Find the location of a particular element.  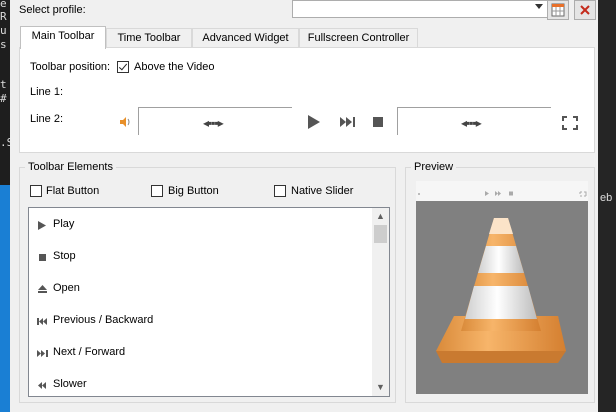

fullscreen-icon is located at coordinates (570, 123).